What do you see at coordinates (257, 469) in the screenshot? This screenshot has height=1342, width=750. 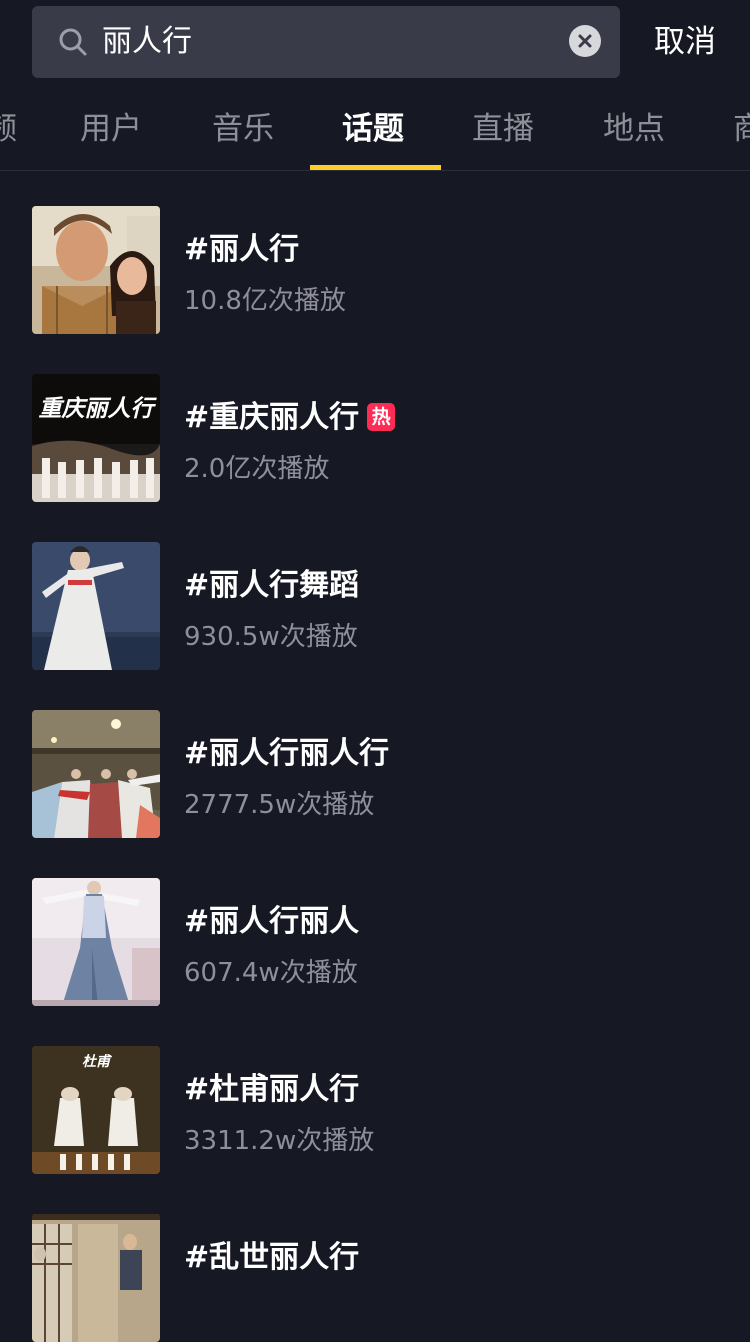 I see `play-count: 2.0亿次播放` at bounding box center [257, 469].